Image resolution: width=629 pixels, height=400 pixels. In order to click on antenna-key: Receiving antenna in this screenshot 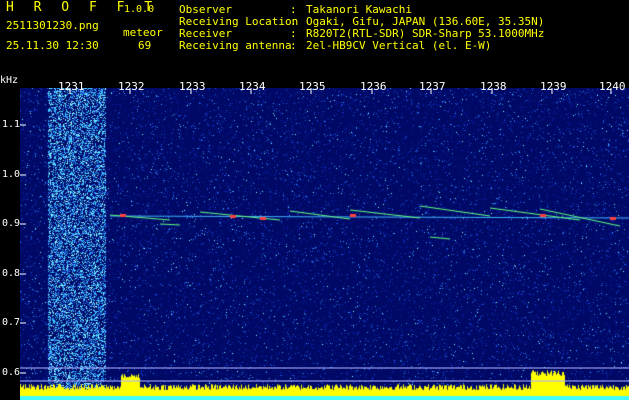, I will do `click(235, 45)`.